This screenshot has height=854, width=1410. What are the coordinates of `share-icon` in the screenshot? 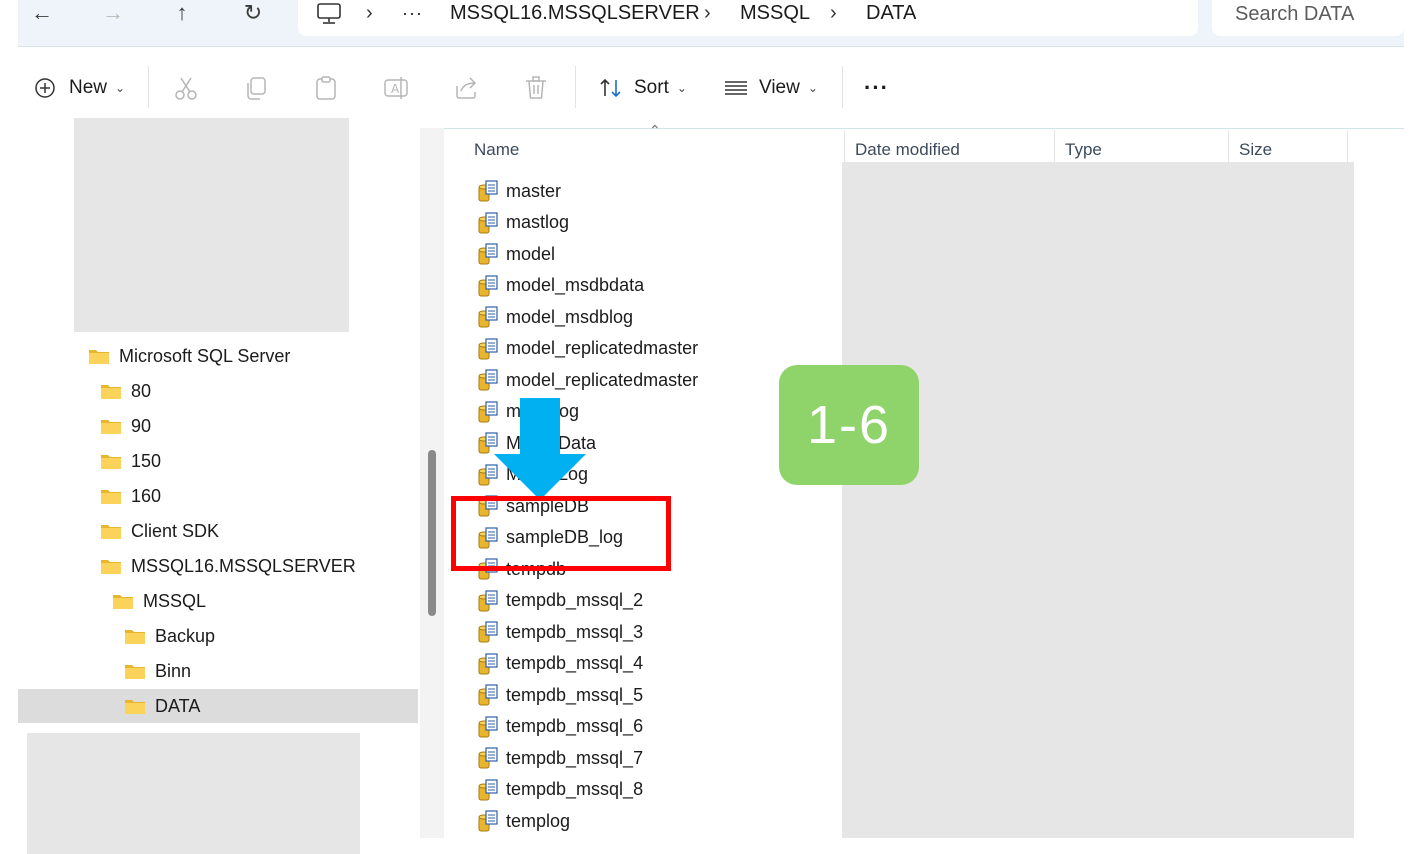 It's located at (466, 88).